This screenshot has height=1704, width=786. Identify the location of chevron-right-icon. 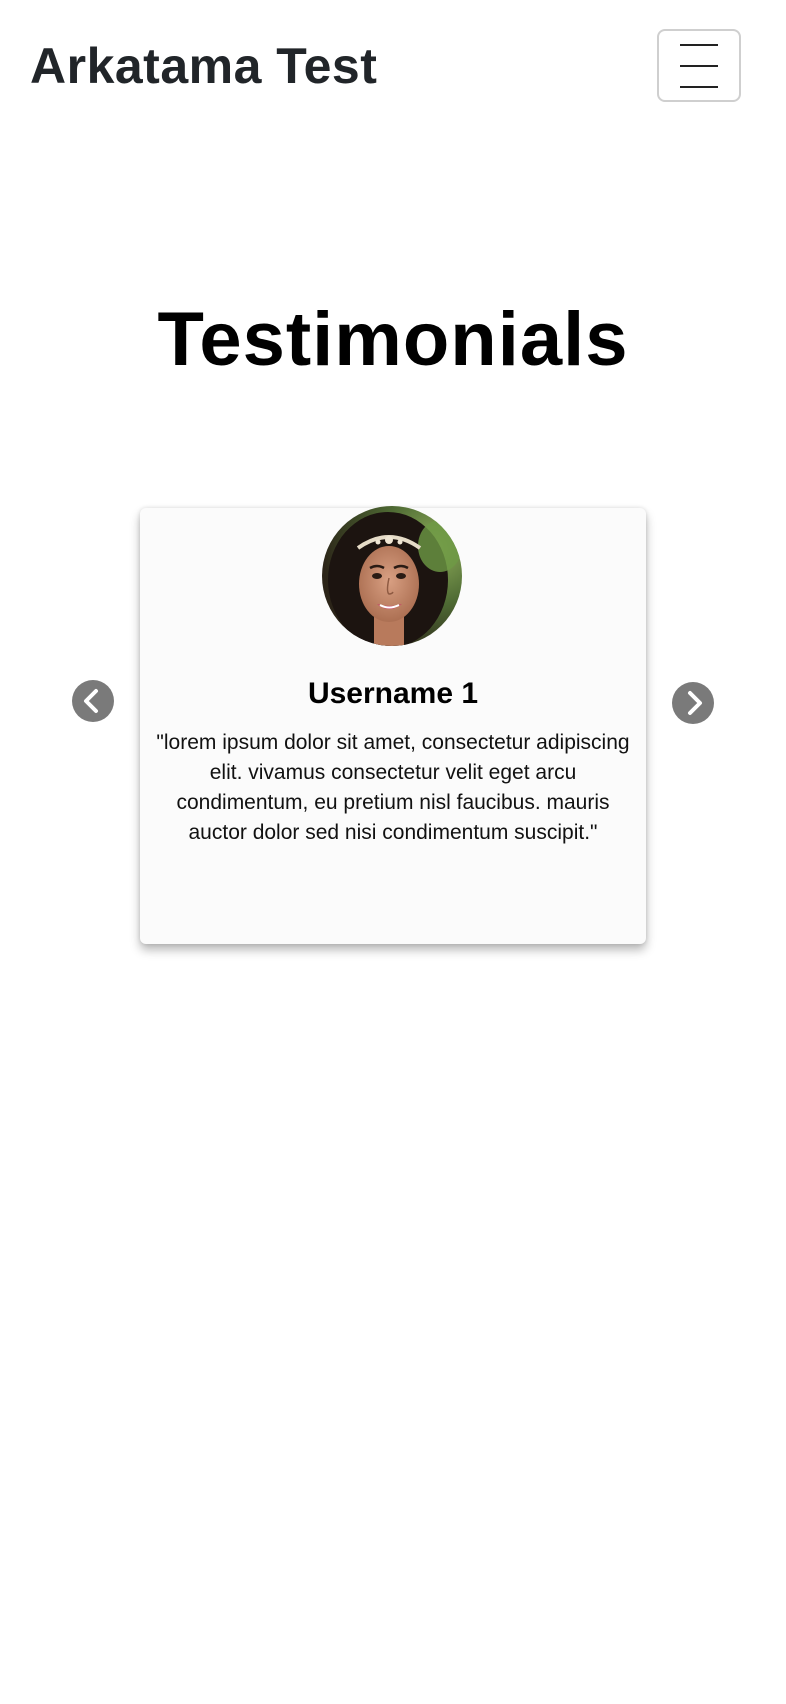
(695, 703).